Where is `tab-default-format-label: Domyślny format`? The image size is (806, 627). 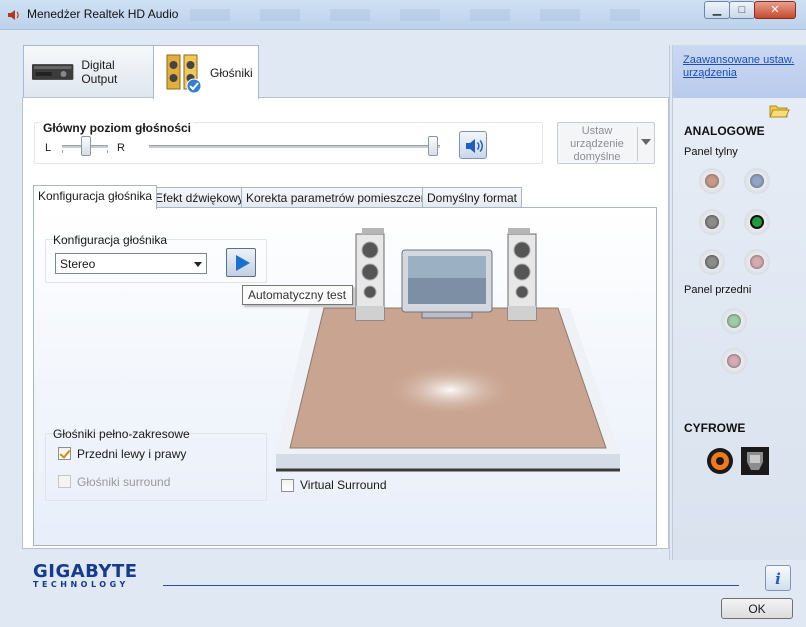 tab-default-format-label: Domyślny format is located at coordinates (472, 198).